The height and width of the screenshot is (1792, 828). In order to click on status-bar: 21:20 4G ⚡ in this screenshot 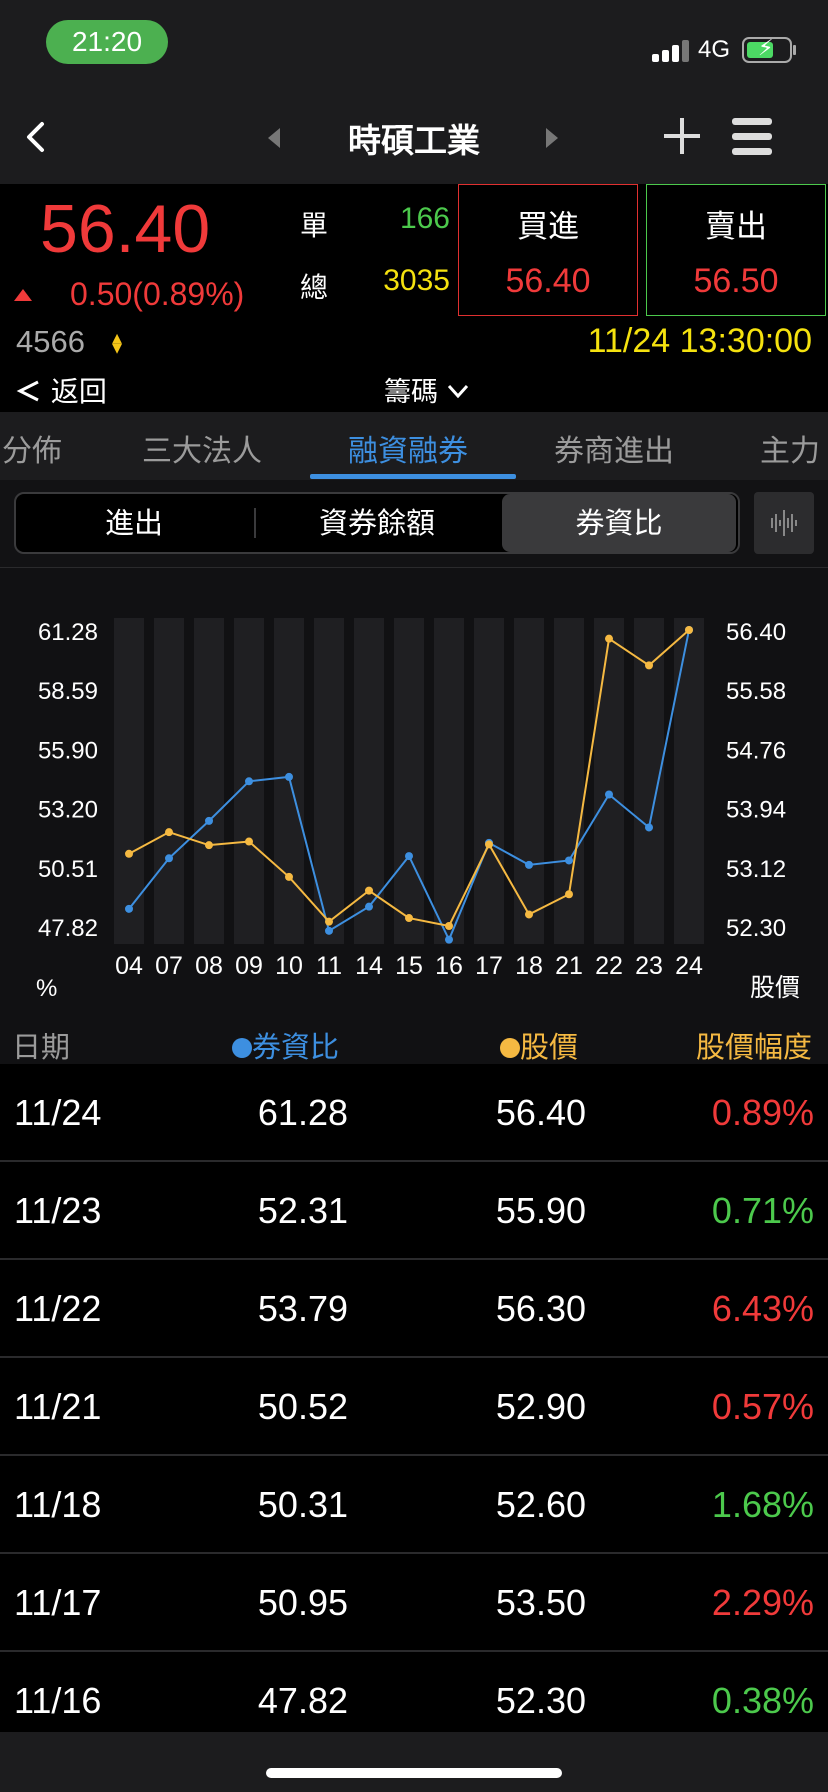, I will do `click(414, 45)`.